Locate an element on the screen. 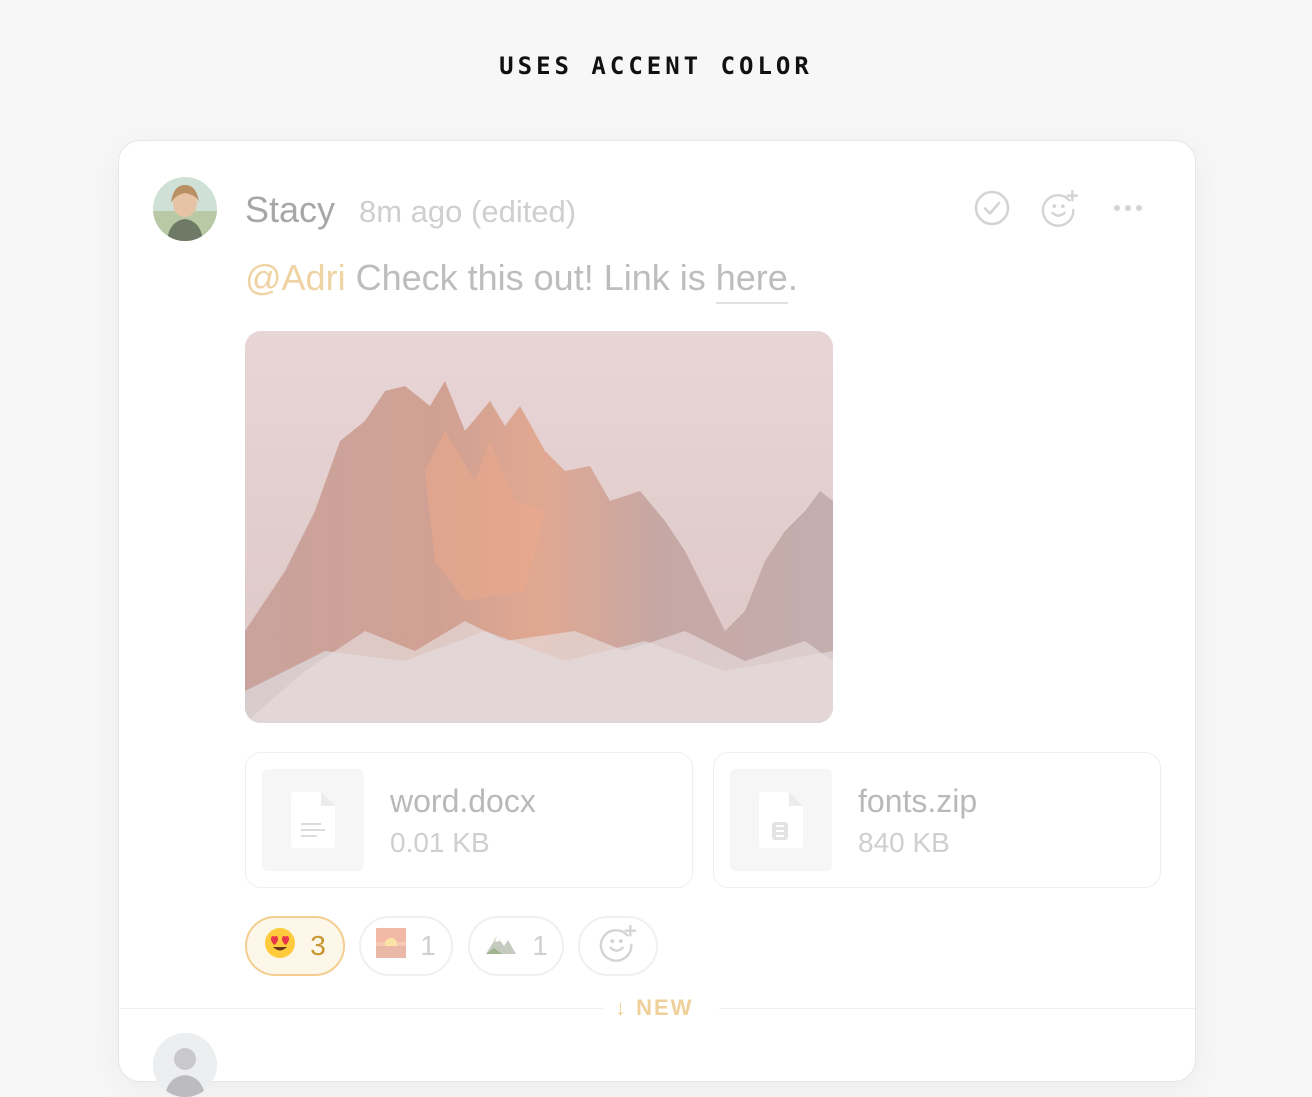 The width and height of the screenshot is (1312, 1097). document-icon is located at coordinates (313, 820).